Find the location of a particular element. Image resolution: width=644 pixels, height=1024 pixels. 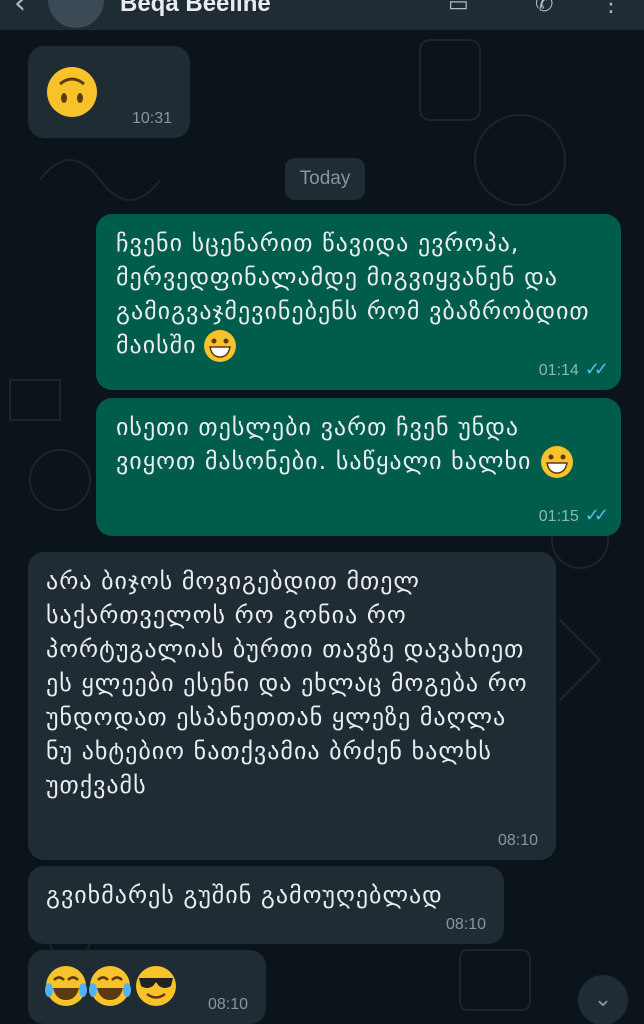

arrow-left-icon: ‹ is located at coordinates (20, 10).